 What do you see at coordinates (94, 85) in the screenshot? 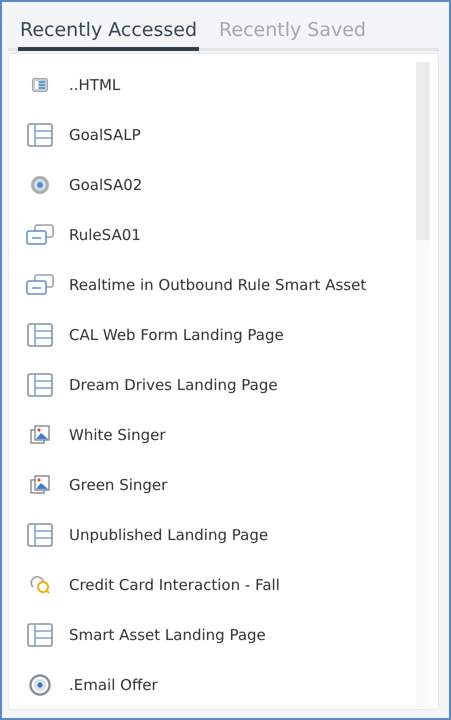
I see `item-label: ..HTML` at bounding box center [94, 85].